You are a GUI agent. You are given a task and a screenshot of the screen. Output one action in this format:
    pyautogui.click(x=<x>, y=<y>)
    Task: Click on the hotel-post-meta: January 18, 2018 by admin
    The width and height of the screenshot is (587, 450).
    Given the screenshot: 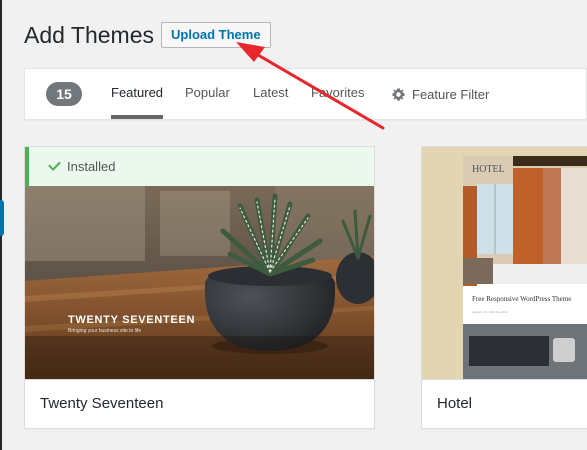 What is the action you would take?
    pyautogui.click(x=490, y=312)
    